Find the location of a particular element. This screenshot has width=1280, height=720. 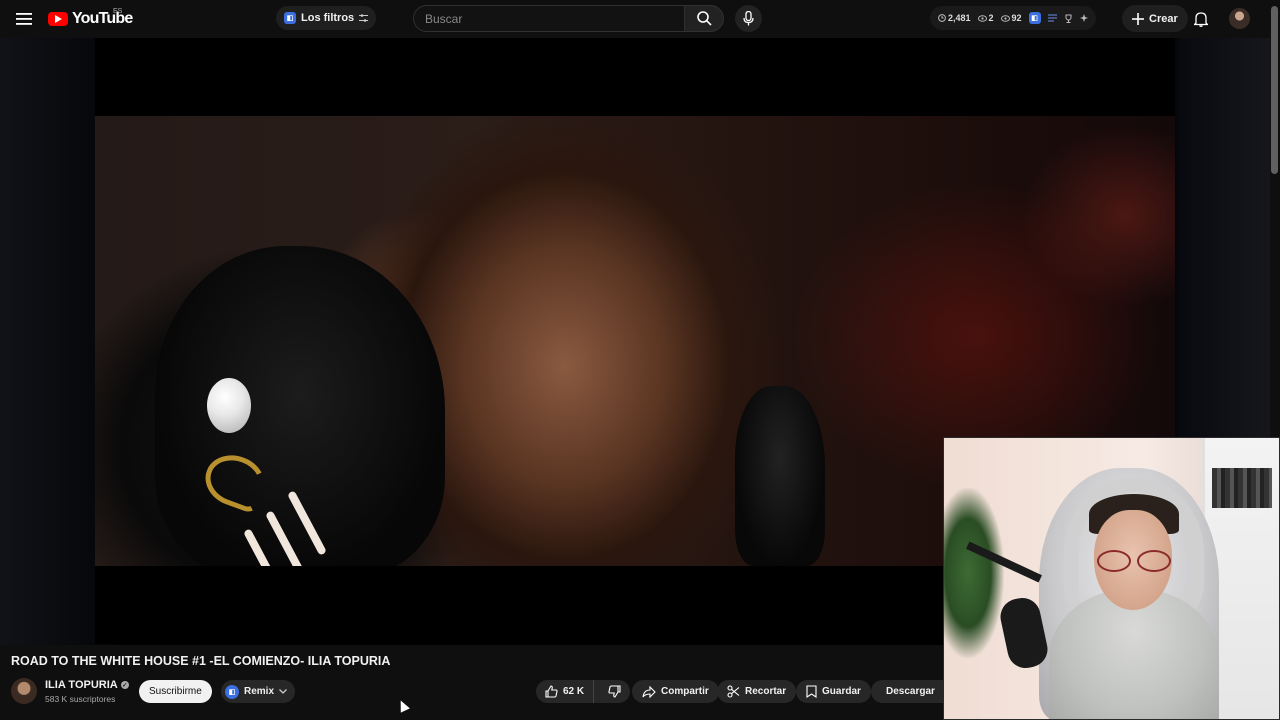

create-button: Crear is located at coordinates (1155, 18).